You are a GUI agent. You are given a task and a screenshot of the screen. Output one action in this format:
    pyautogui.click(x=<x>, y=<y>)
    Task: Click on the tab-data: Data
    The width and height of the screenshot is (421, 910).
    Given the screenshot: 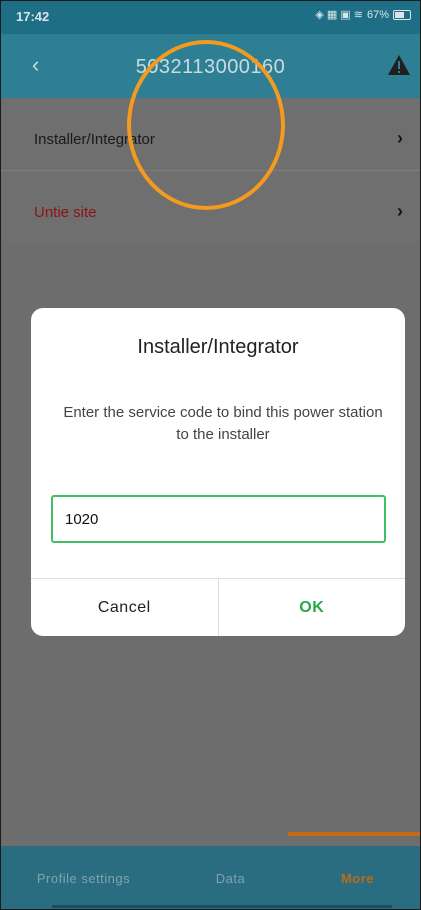 What is the action you would take?
    pyautogui.click(x=230, y=878)
    